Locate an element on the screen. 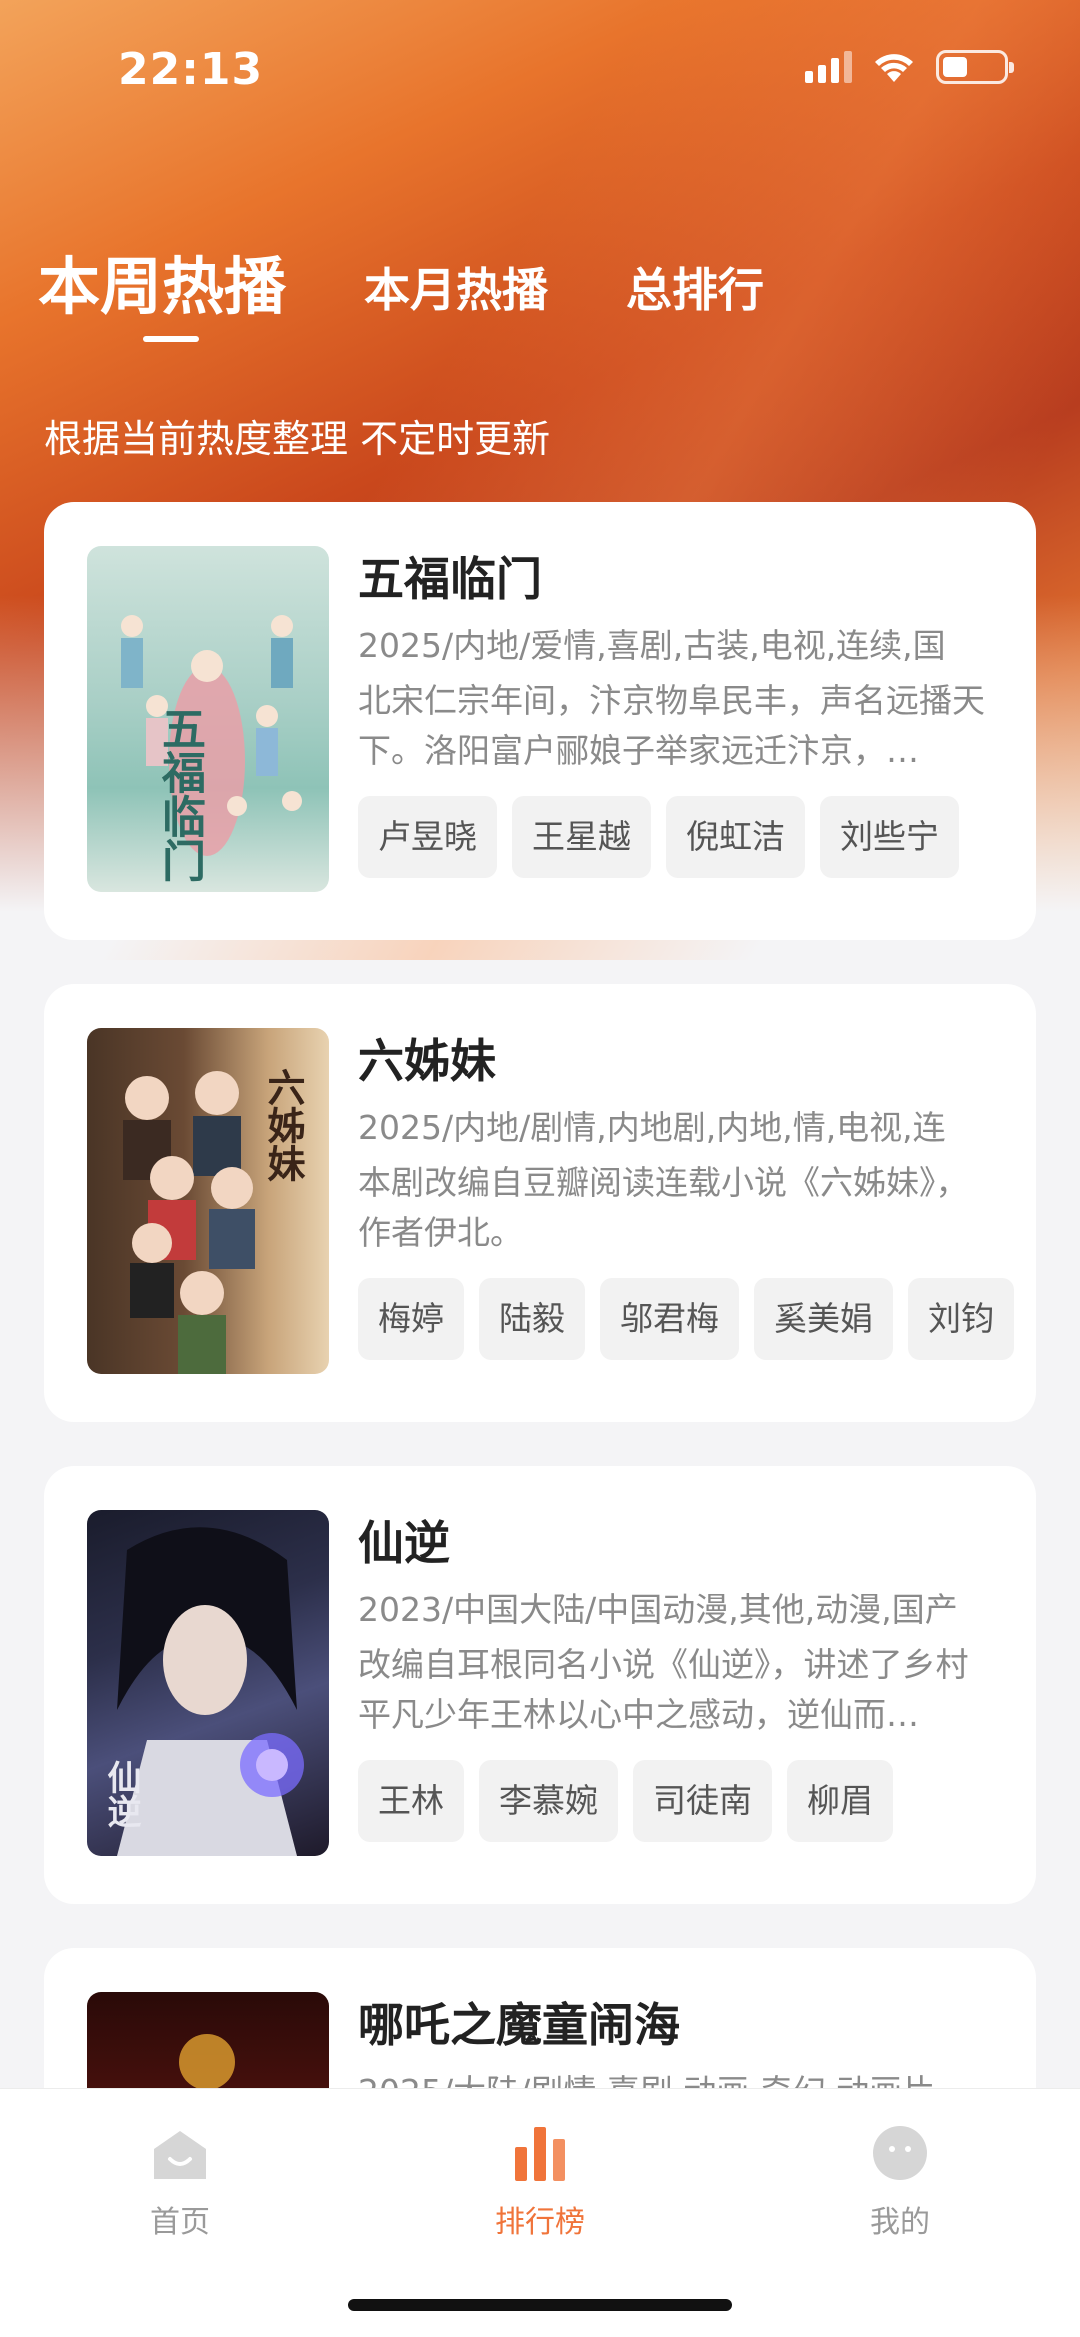 The height and width of the screenshot is (2337, 1080). poster-title-art: 五福临门 is located at coordinates (179, 794).